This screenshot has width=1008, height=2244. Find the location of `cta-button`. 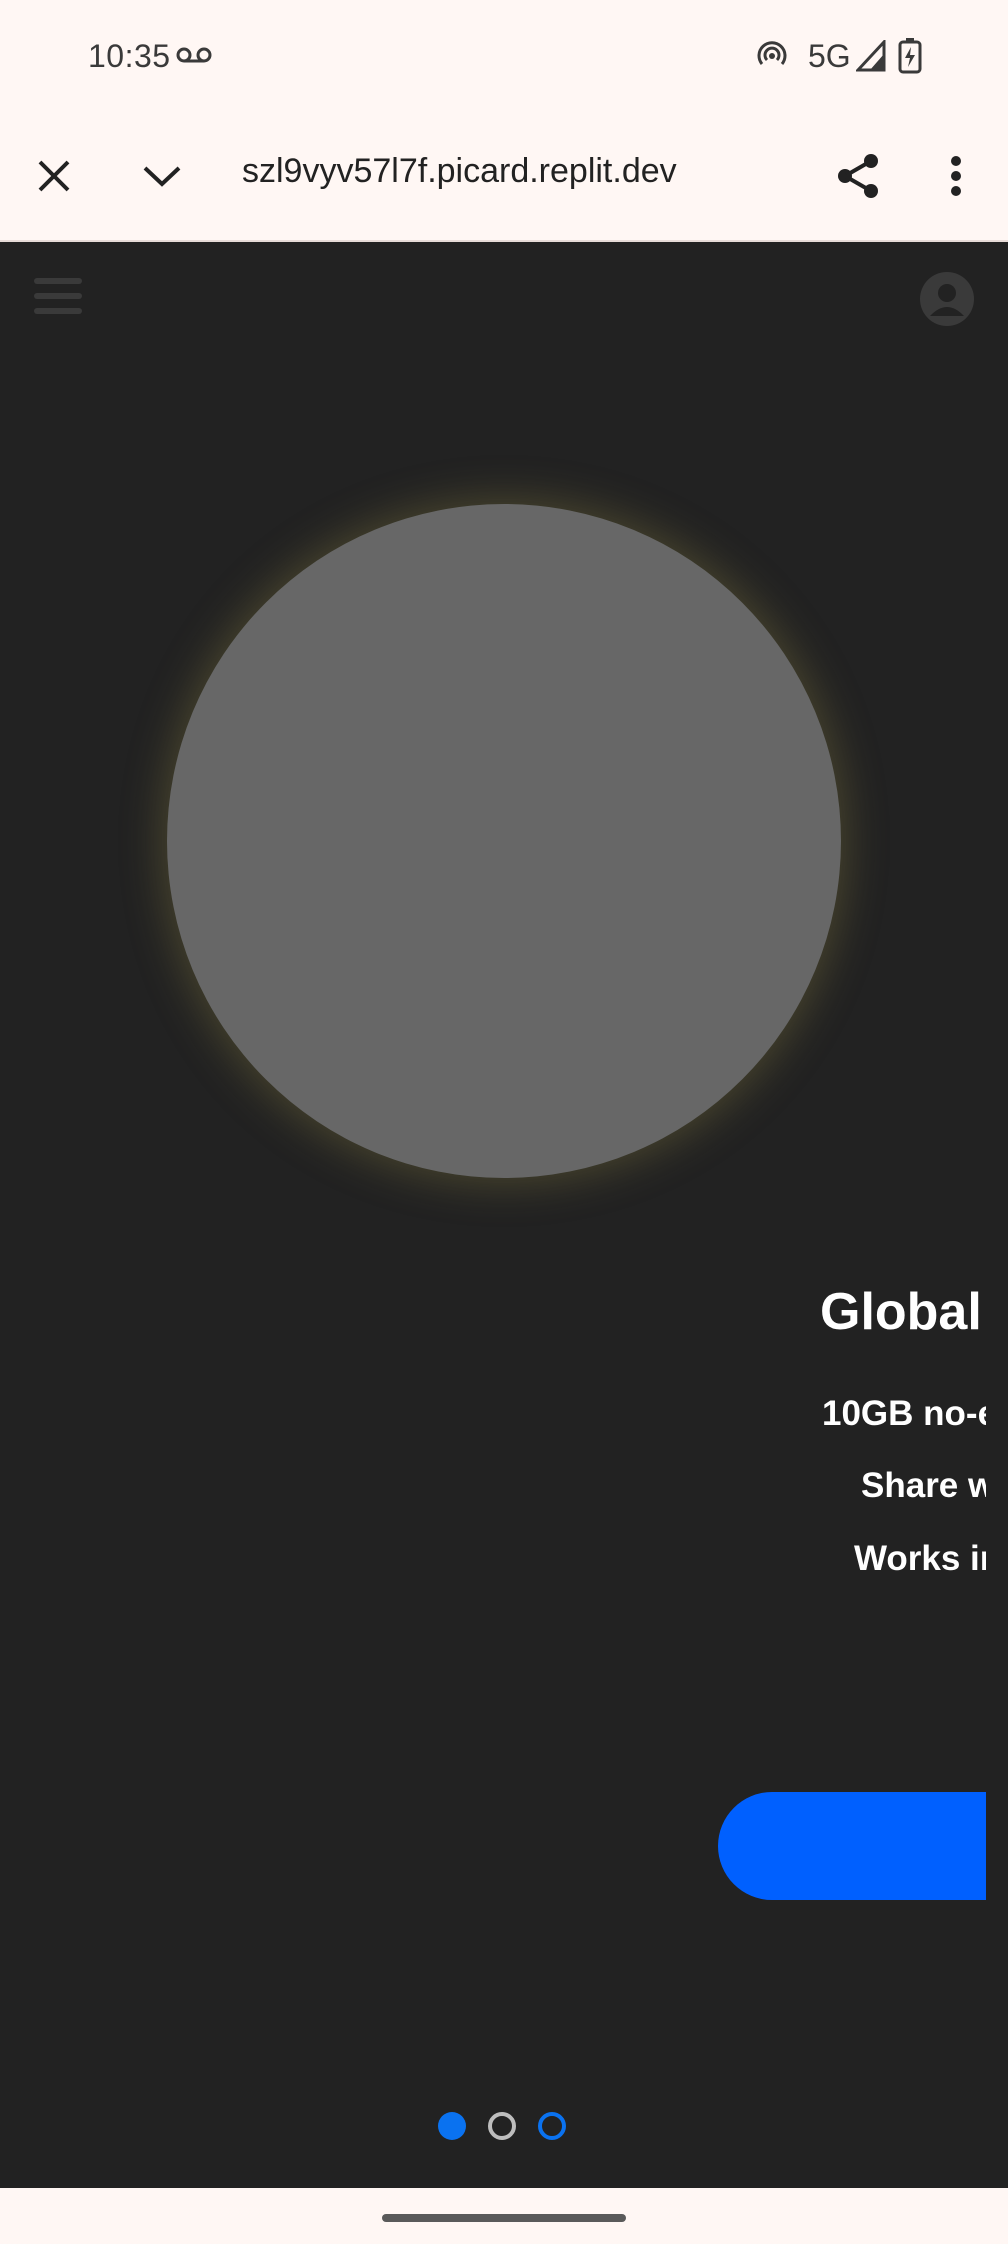

cta-button is located at coordinates (852, 1846).